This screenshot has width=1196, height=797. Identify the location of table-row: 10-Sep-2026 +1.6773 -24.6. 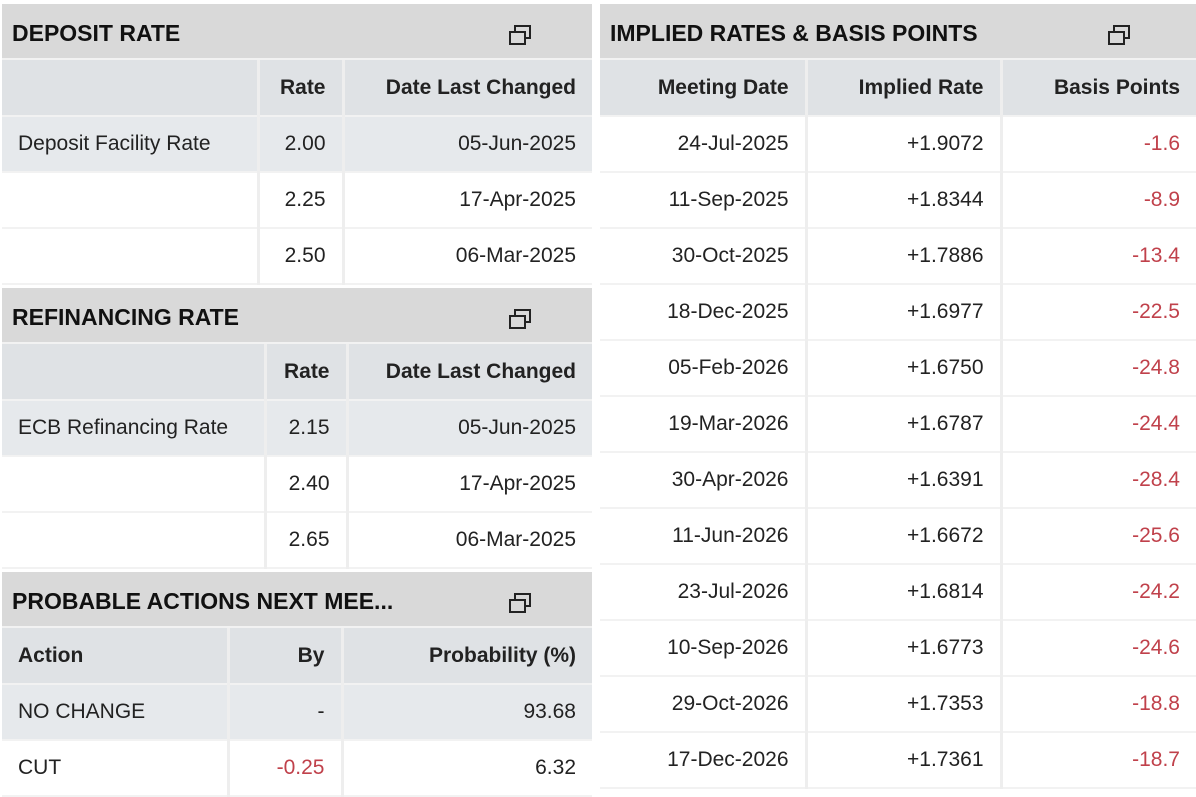
(898, 648).